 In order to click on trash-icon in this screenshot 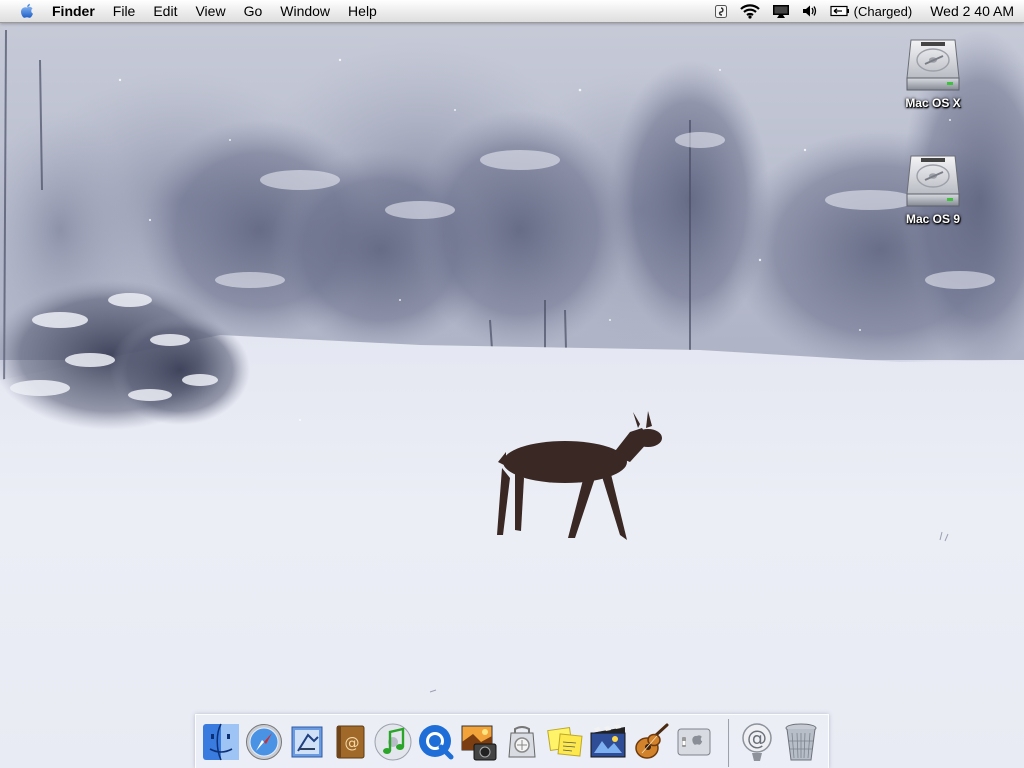, I will do `click(801, 742)`.